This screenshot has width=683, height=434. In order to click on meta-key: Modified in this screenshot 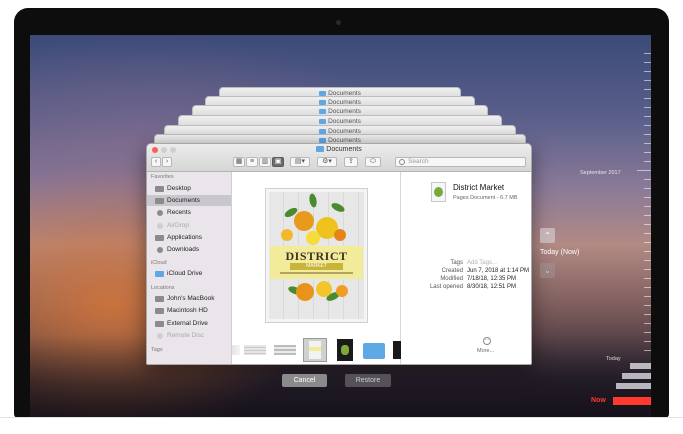, I will do `click(451, 279)`.